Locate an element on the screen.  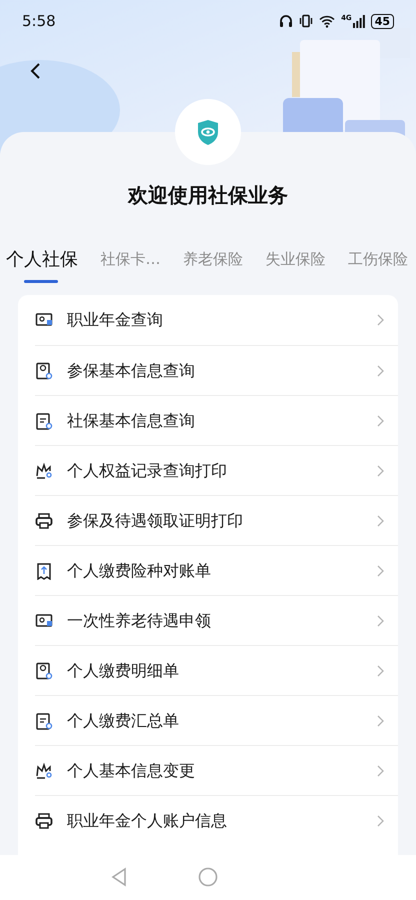
battery-indicator: 45 is located at coordinates (382, 21).